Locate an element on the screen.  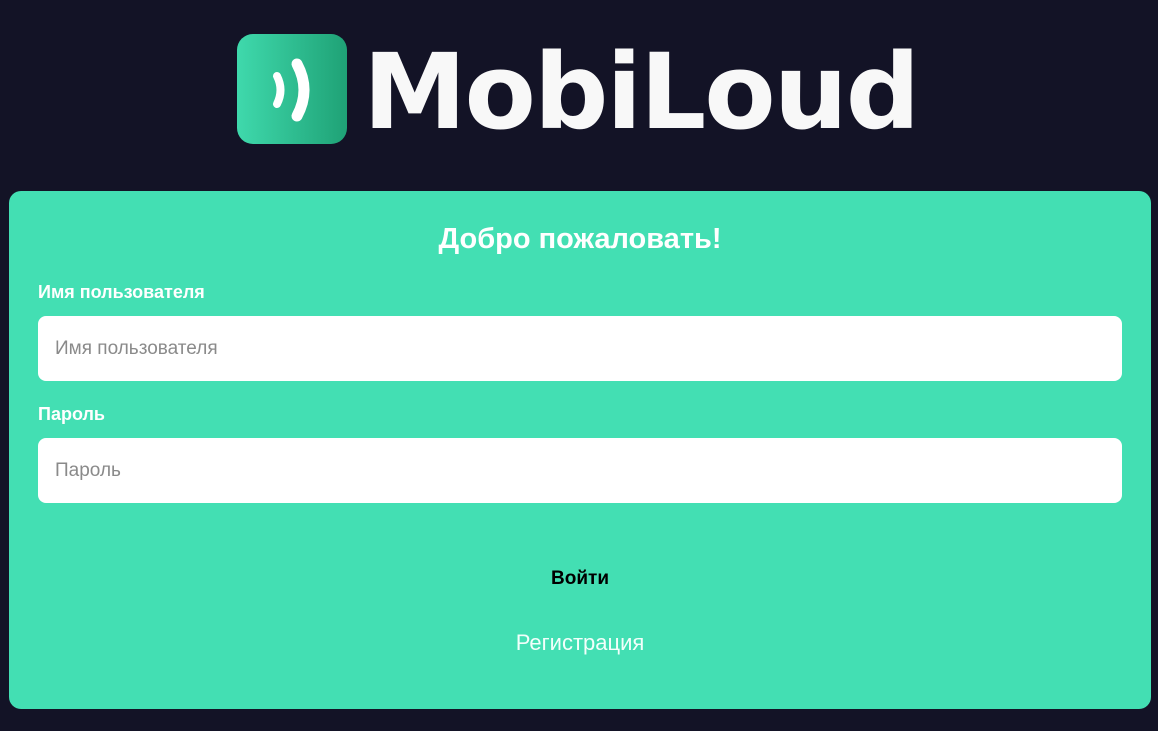
login-button: Войти is located at coordinates (580, 579).